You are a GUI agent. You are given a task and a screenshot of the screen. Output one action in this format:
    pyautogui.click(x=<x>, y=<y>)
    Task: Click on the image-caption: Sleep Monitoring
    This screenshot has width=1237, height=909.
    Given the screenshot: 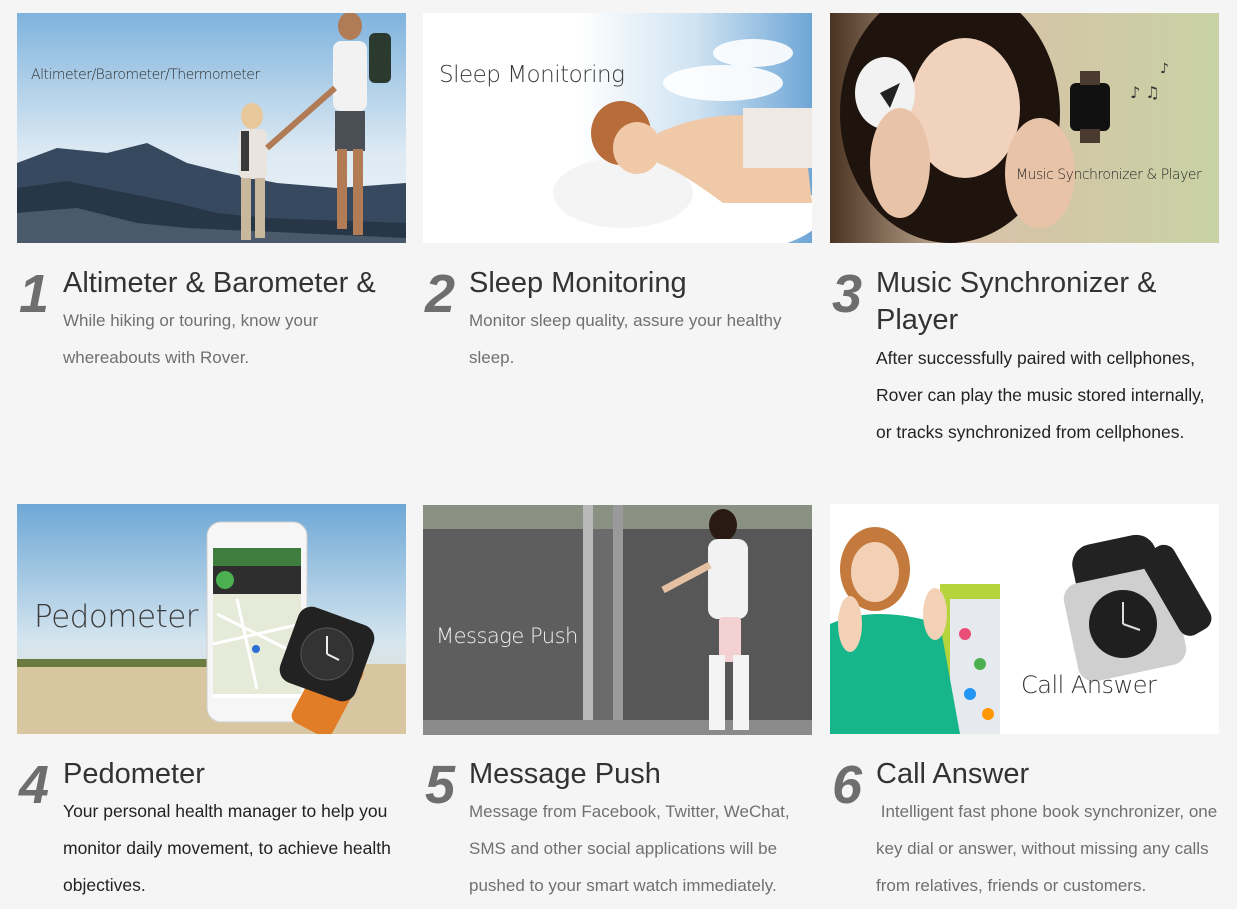 What is the action you would take?
    pyautogui.click(x=532, y=75)
    